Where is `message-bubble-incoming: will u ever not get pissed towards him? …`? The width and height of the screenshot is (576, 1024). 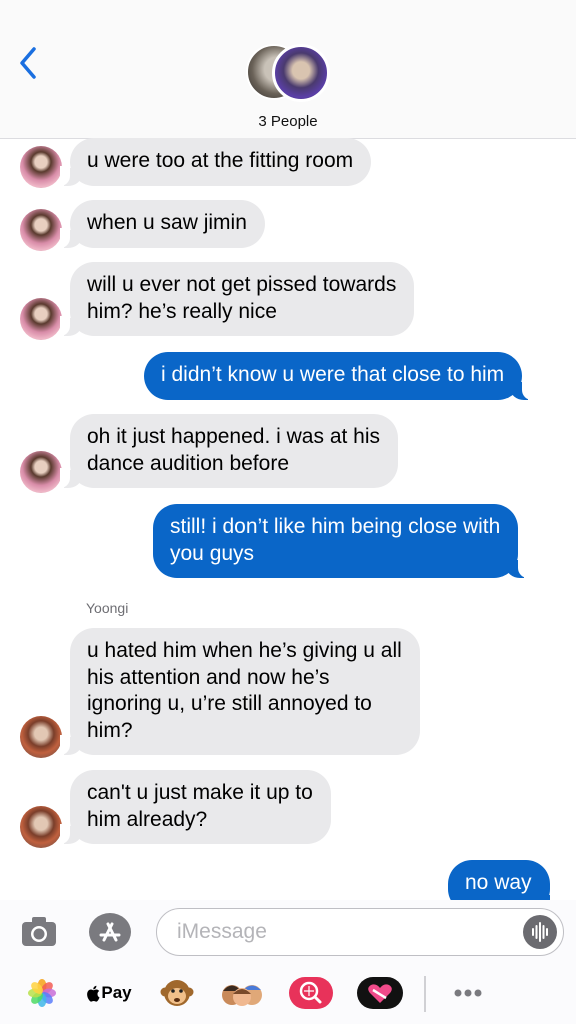 message-bubble-incoming: will u ever not get pissed towards him? … is located at coordinates (237, 299).